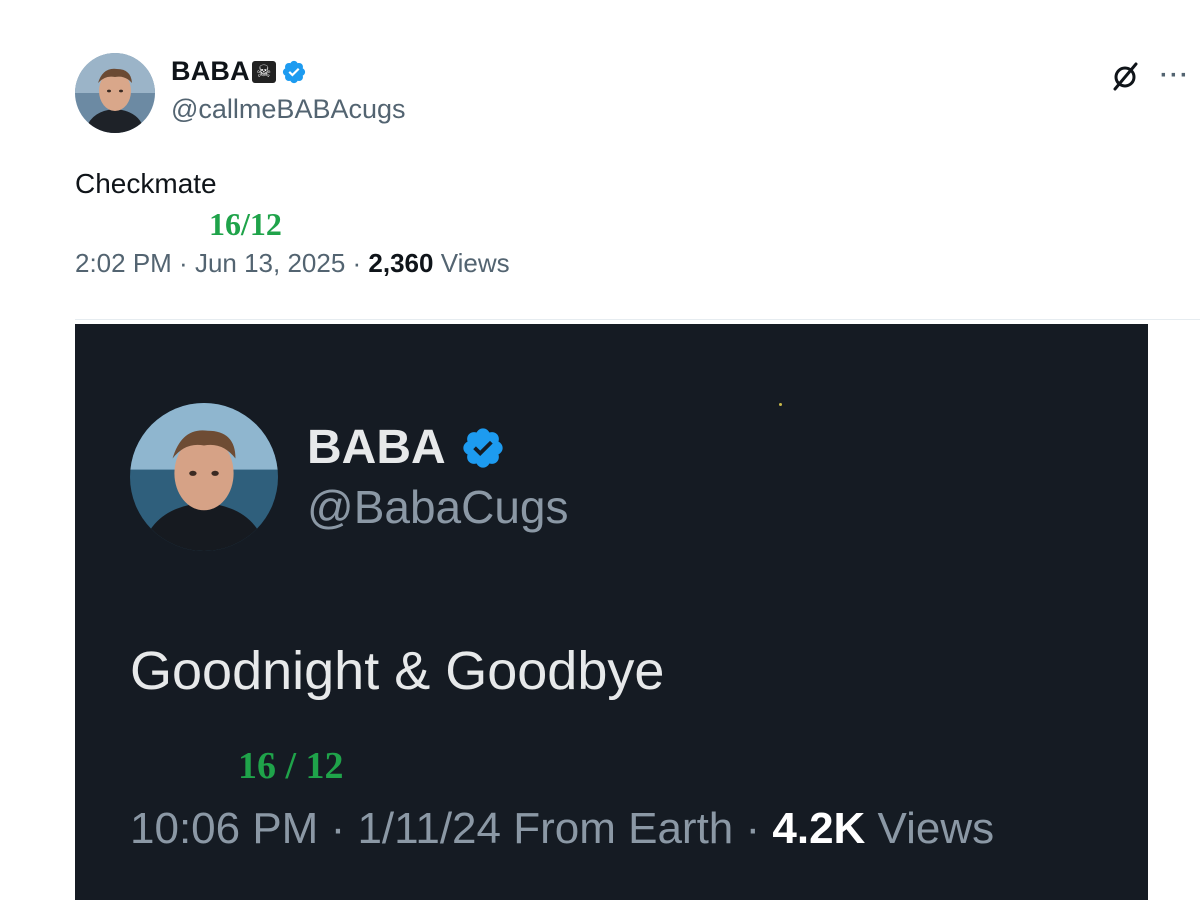  Describe the element at coordinates (245, 224) in the screenshot. I see `date-annotation: 16/12` at that location.